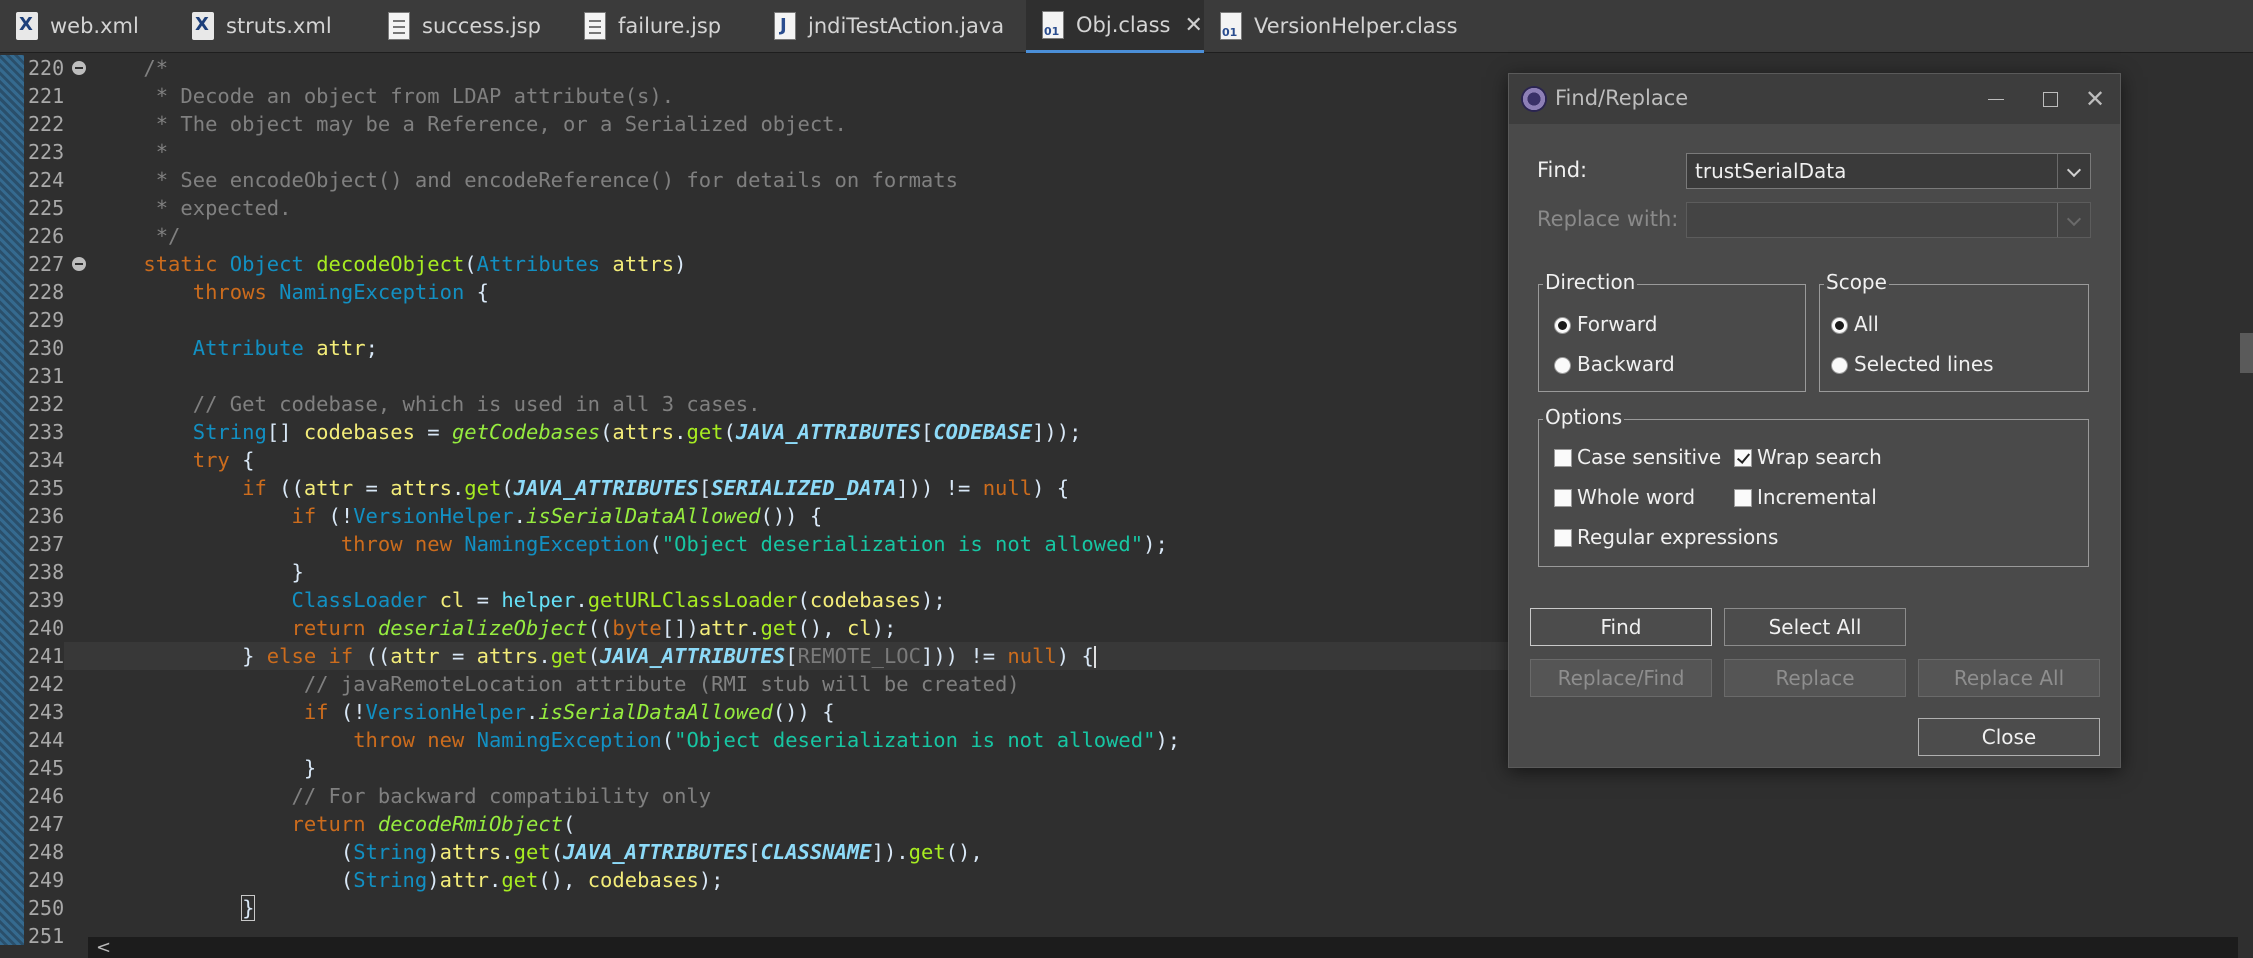 This screenshot has width=2253, height=958. I want to click on code-line: (String)attr.get(), codebases);, so click(1074, 880).